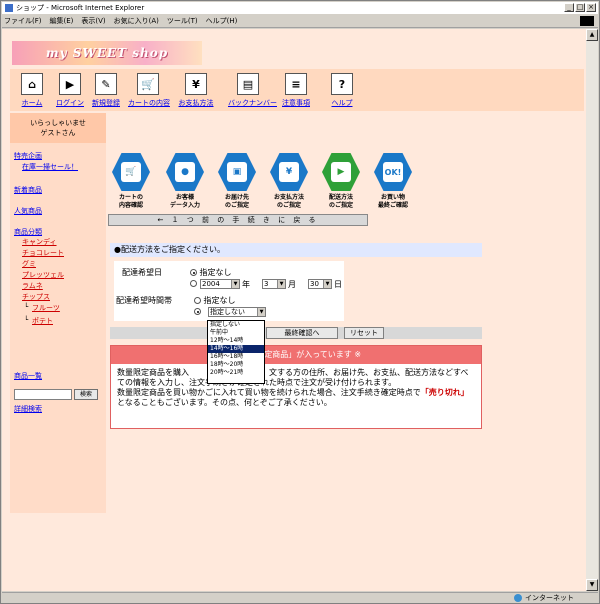 The image size is (600, 604). I want to click on sidebar-sub-potato: ポテト, so click(42, 321).